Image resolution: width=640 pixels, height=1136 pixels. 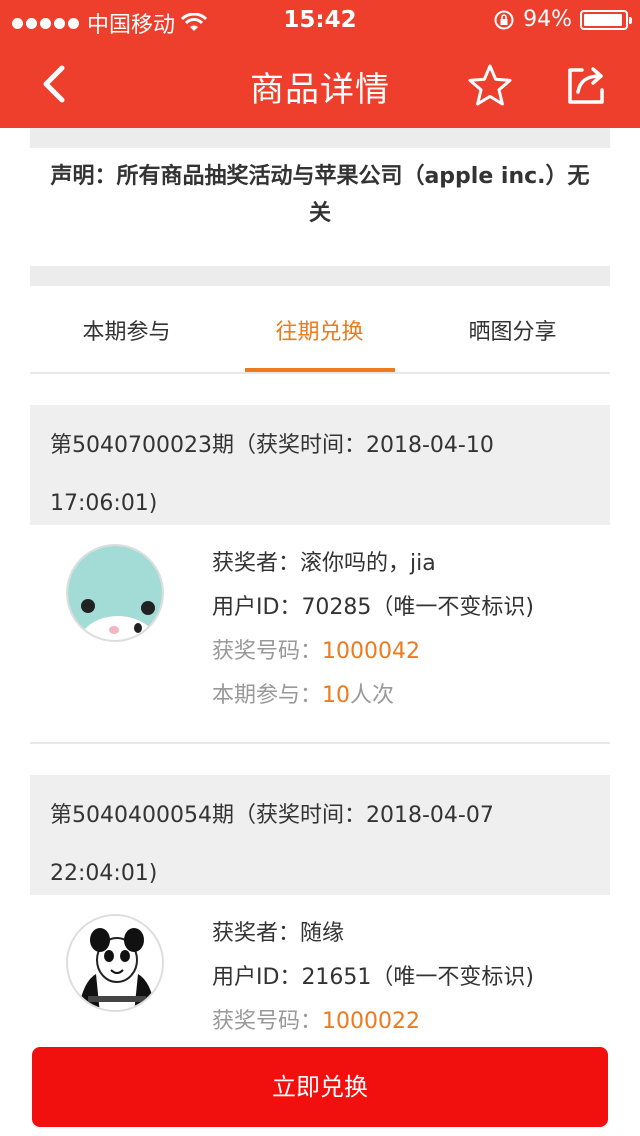 What do you see at coordinates (586, 86) in the screenshot?
I see `share-icon` at bounding box center [586, 86].